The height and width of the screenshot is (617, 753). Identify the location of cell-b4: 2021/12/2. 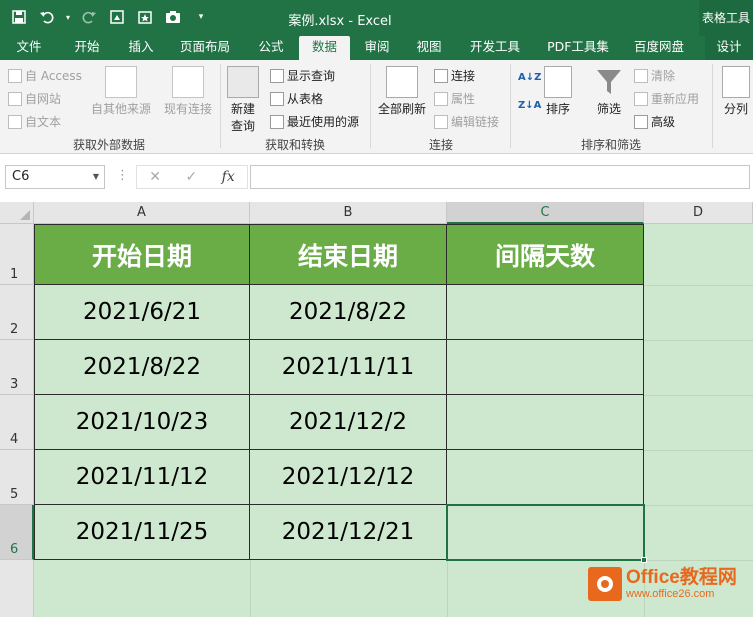
(348, 422).